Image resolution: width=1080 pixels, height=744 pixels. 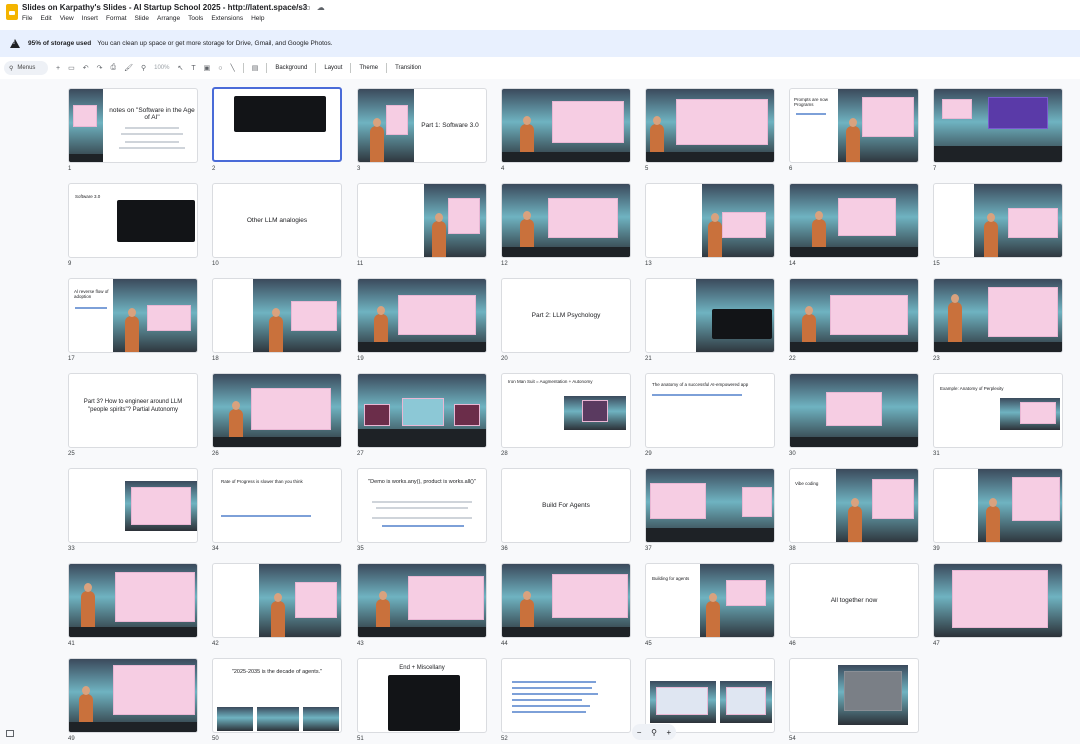 What do you see at coordinates (113, 68) in the screenshot?
I see `print-icon: ⎙` at bounding box center [113, 68].